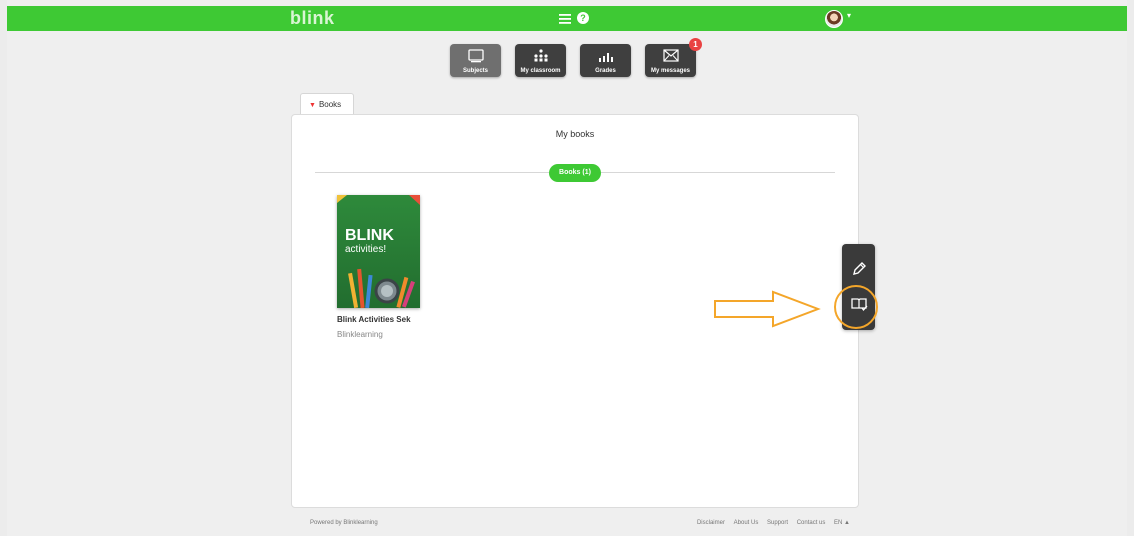  What do you see at coordinates (360, 334) in the screenshot?
I see `book-publisher: Blinklearning` at bounding box center [360, 334].